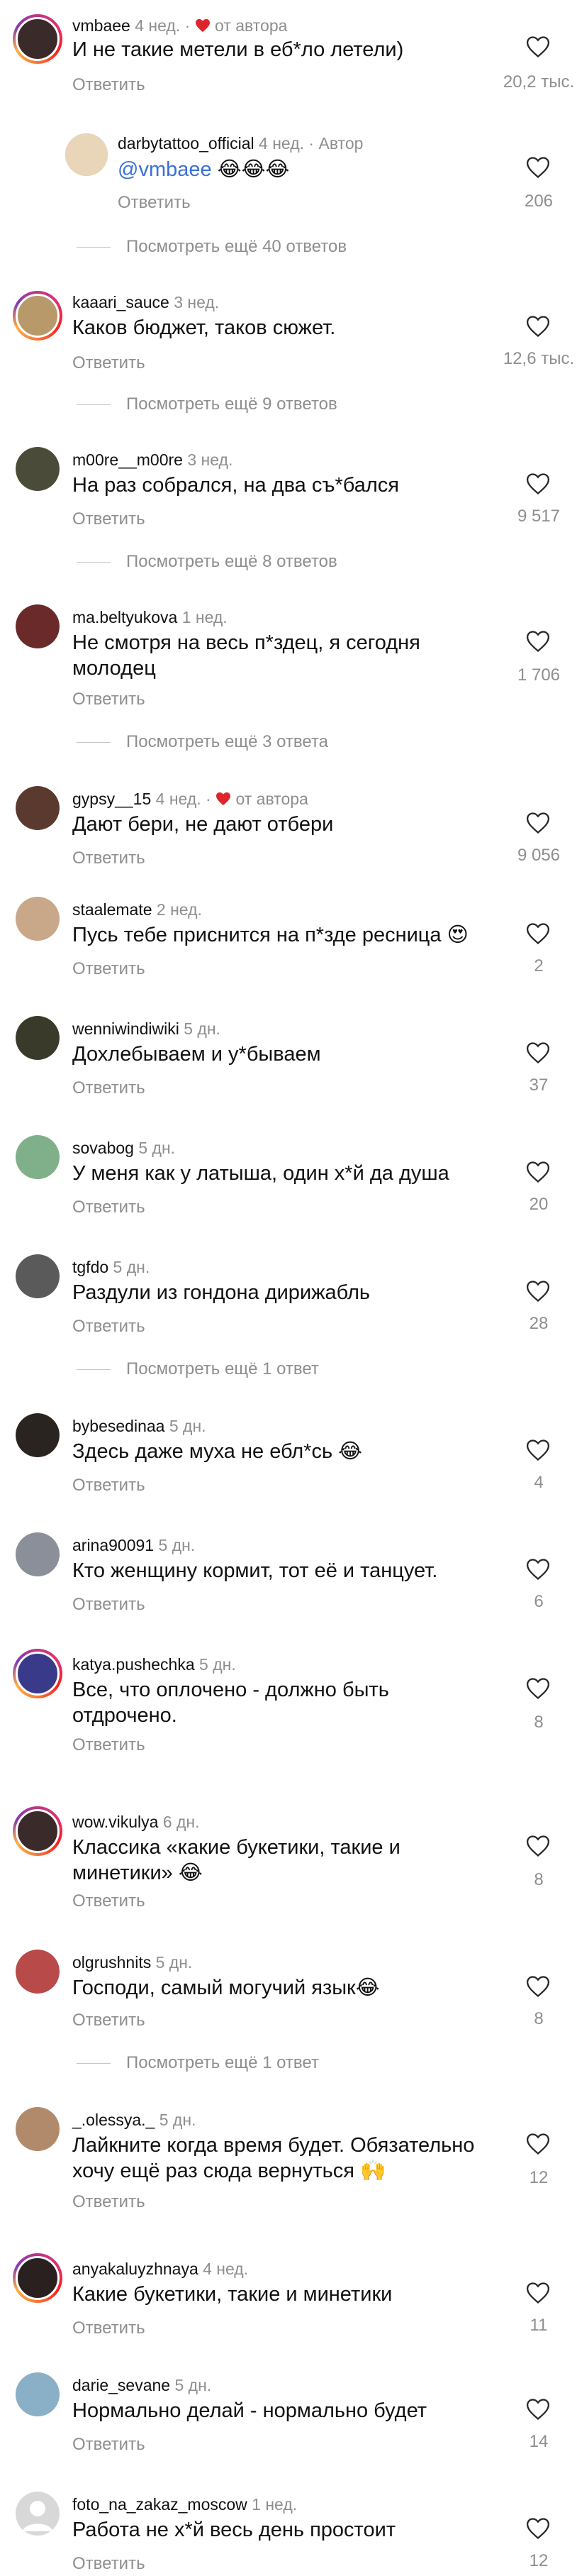  I want to click on username: ma.beltyukova, so click(124, 617).